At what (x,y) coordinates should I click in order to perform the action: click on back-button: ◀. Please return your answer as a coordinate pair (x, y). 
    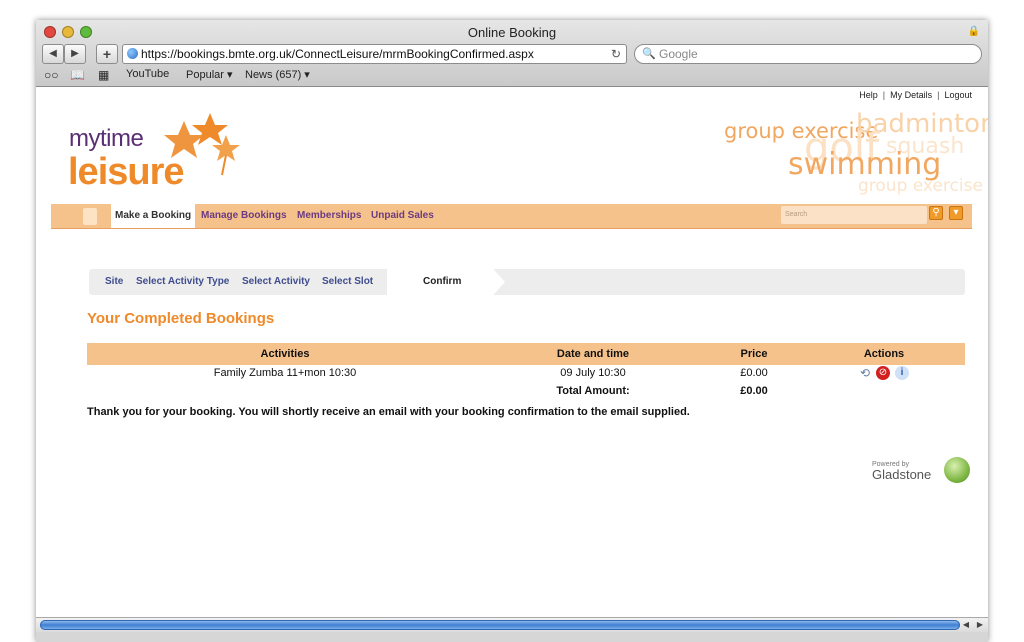
    Looking at the image, I should click on (53, 54).